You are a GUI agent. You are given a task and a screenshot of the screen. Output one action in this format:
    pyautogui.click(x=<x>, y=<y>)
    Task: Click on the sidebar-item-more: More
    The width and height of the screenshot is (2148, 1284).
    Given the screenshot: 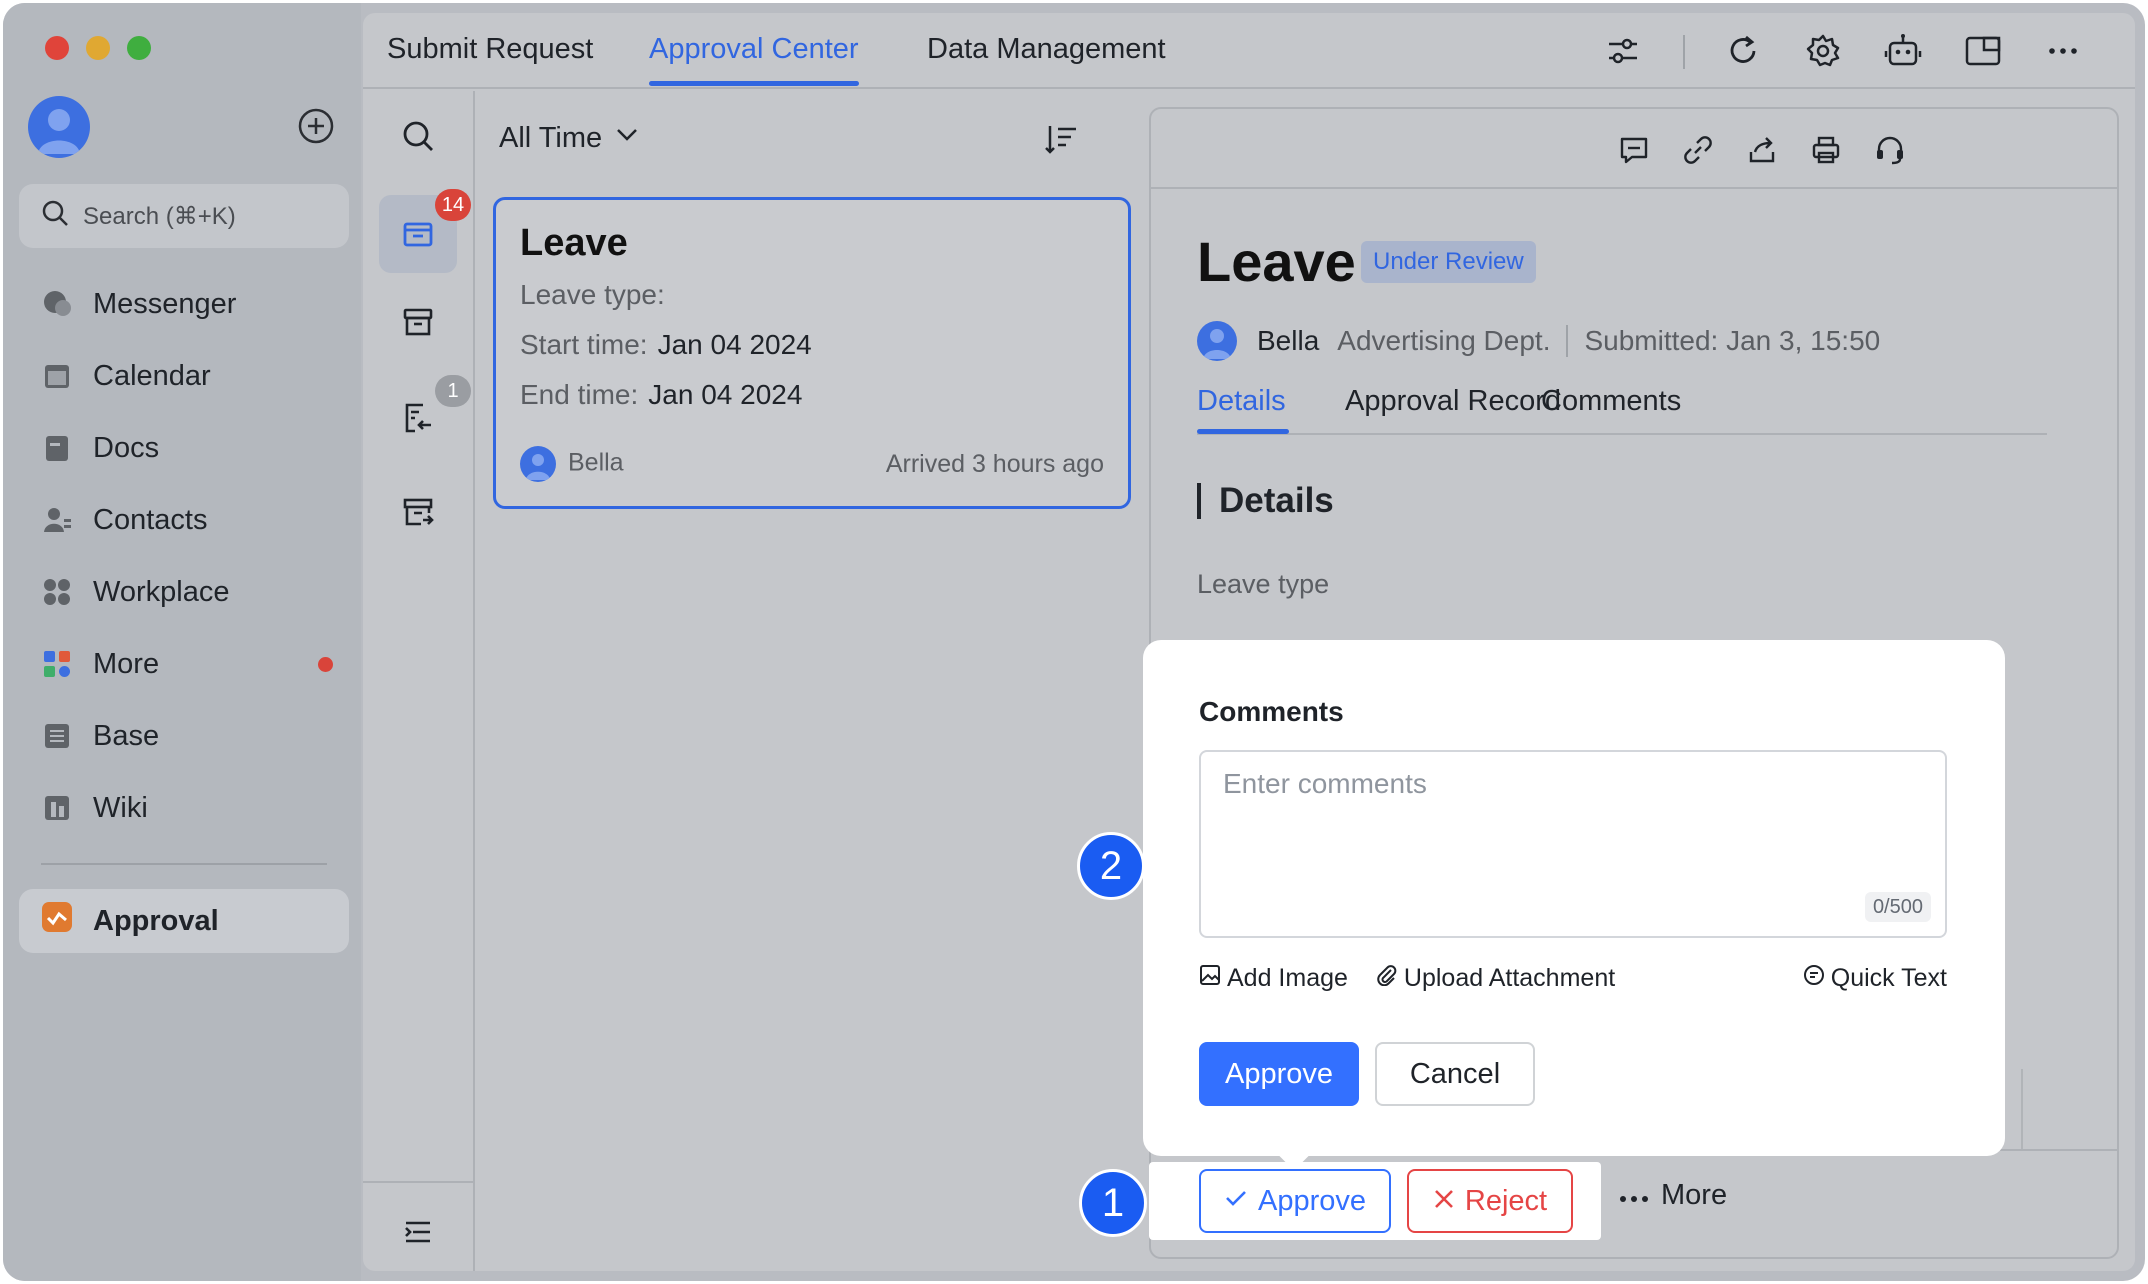 What is the action you would take?
    pyautogui.click(x=184, y=664)
    